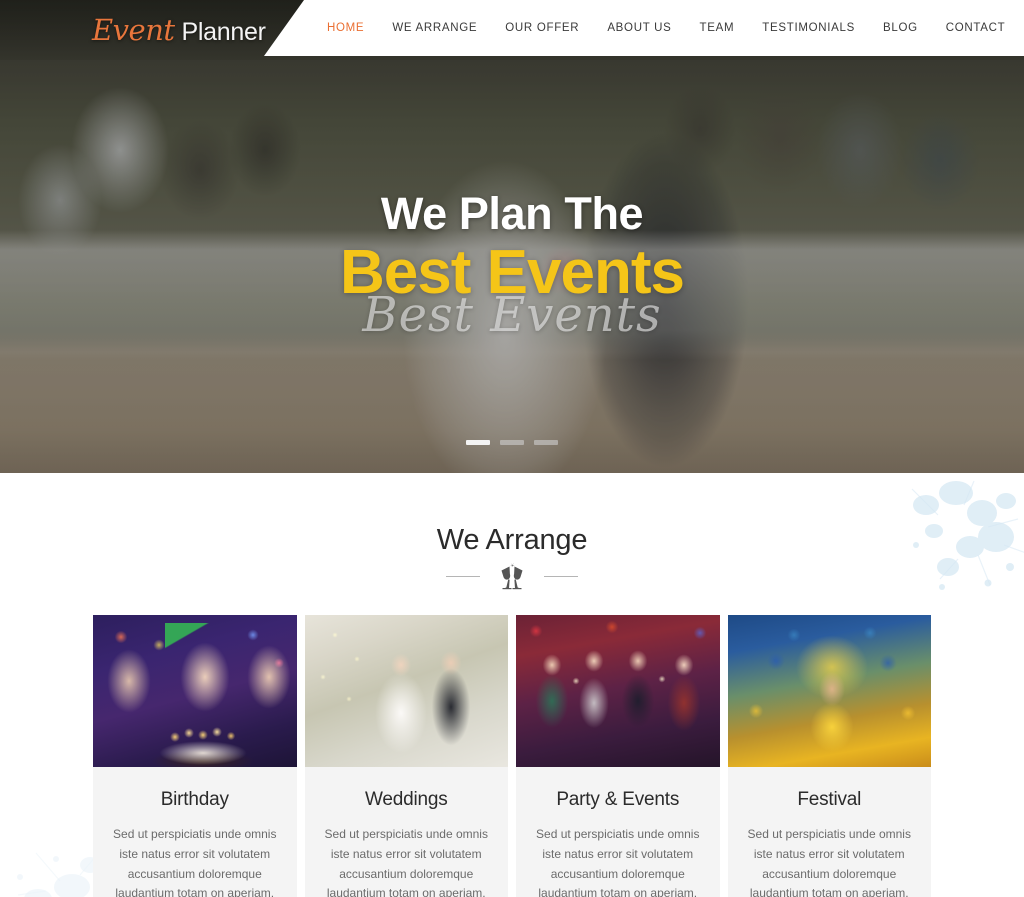 Image resolution: width=1024 pixels, height=897 pixels. I want to click on service-card-title: Party & Events, so click(618, 799).